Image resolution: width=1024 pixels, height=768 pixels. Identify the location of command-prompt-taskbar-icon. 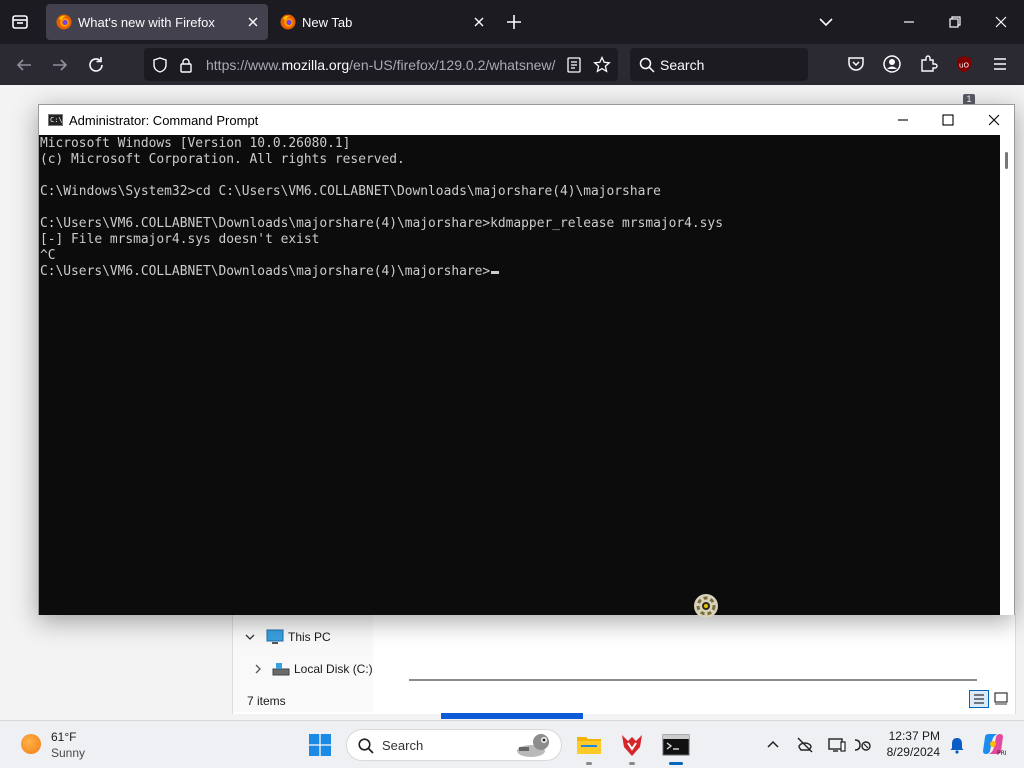
(676, 747).